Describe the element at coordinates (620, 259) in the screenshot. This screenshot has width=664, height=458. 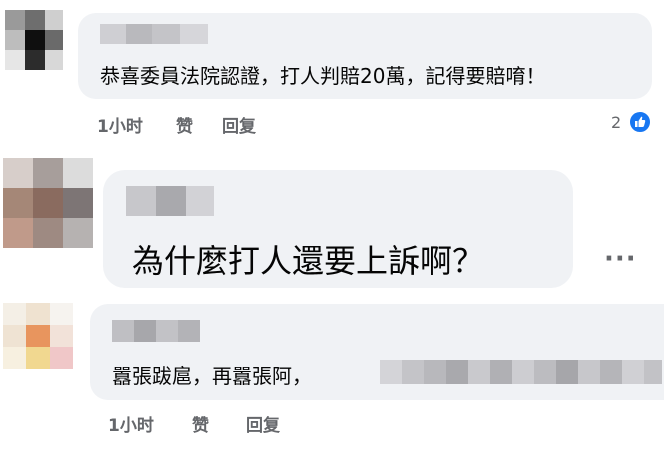
I see `more-options-icon: ···` at that location.